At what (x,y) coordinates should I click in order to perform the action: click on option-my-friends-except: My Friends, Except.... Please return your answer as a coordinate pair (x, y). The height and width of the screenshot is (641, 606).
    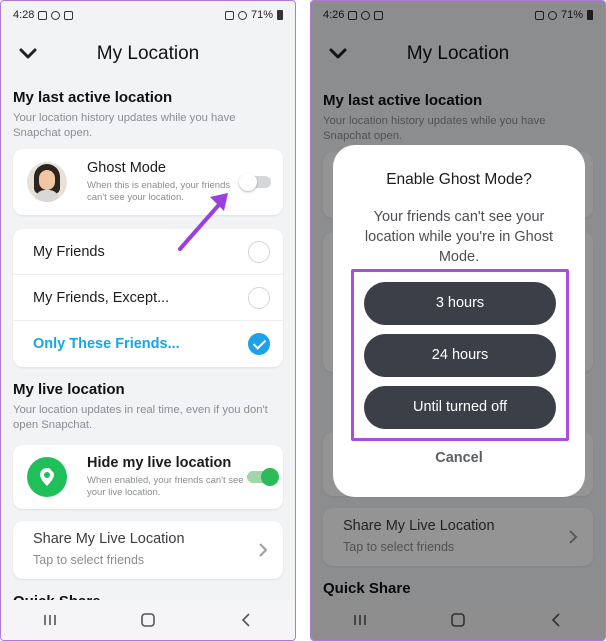
    Looking at the image, I should click on (148, 298).